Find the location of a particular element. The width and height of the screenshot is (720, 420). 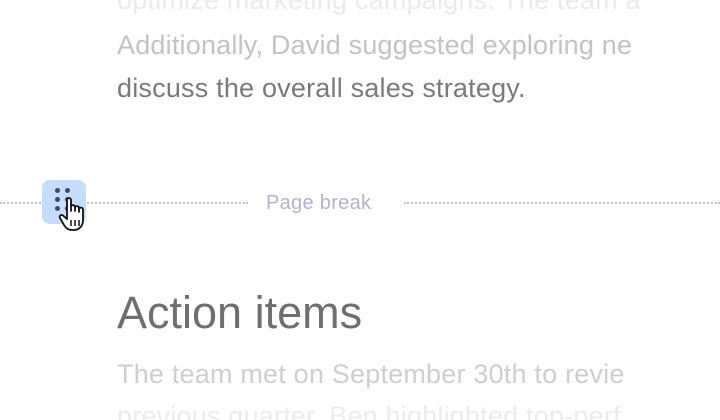

page-break-label: Page break is located at coordinates (319, 203).